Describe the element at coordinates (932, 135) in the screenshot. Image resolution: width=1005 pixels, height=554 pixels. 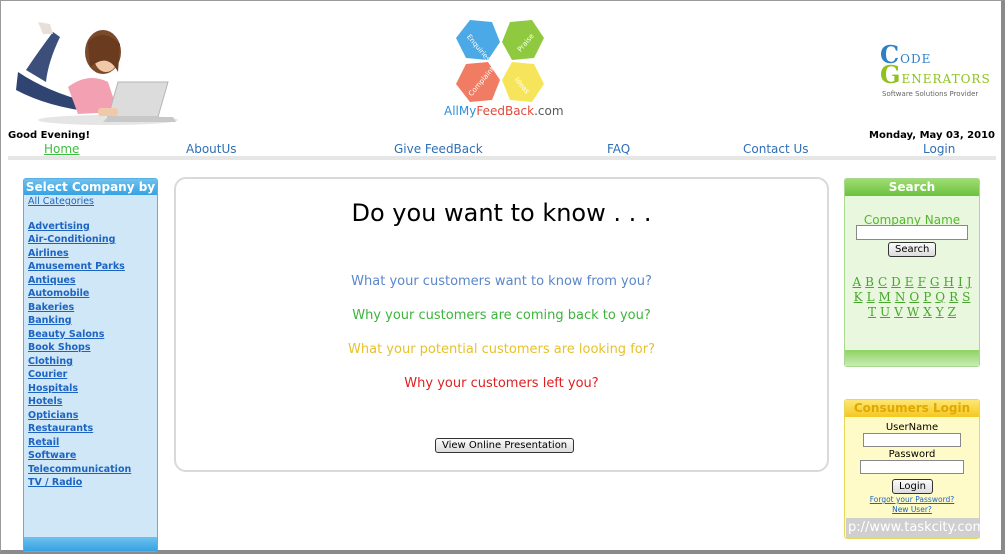
I see `current-date: Monday, May 03, 2010` at that location.